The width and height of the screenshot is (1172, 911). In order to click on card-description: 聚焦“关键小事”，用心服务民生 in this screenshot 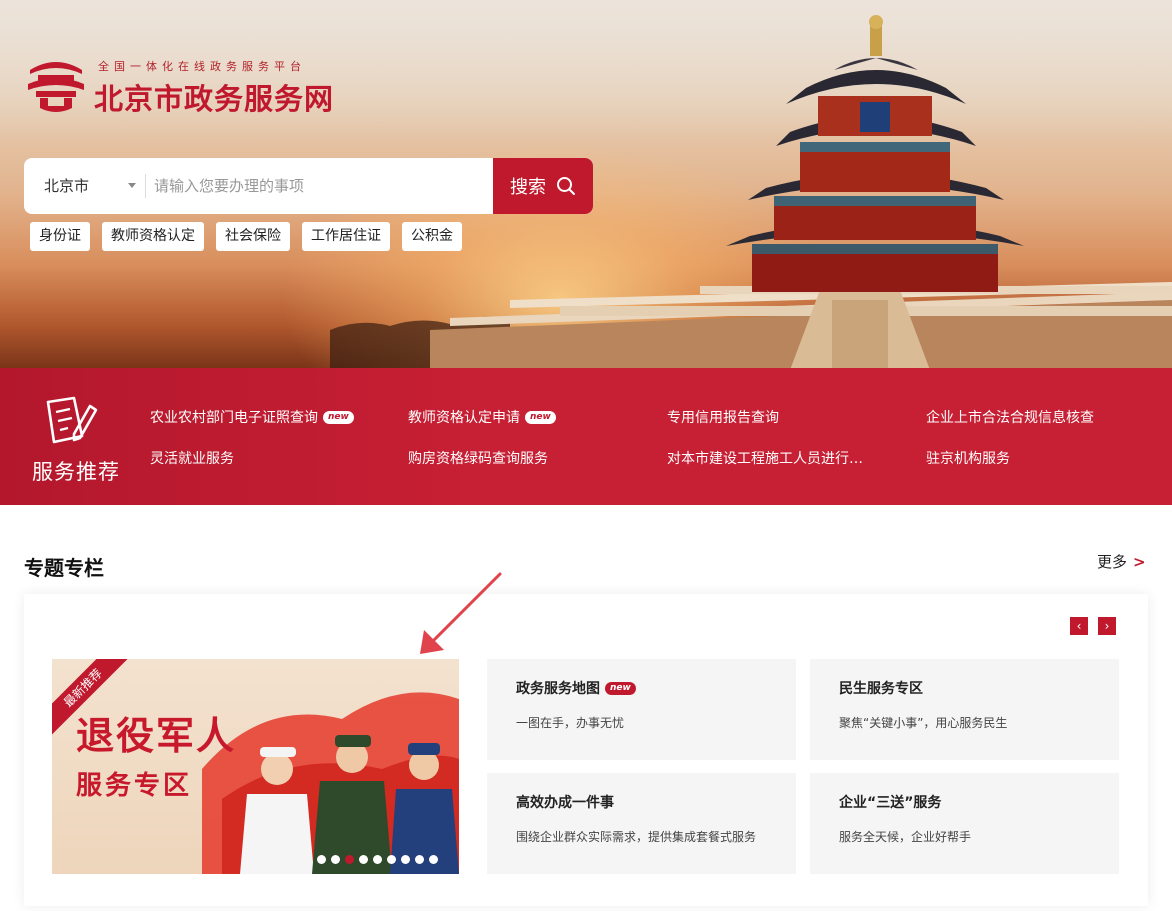, I will do `click(923, 723)`.